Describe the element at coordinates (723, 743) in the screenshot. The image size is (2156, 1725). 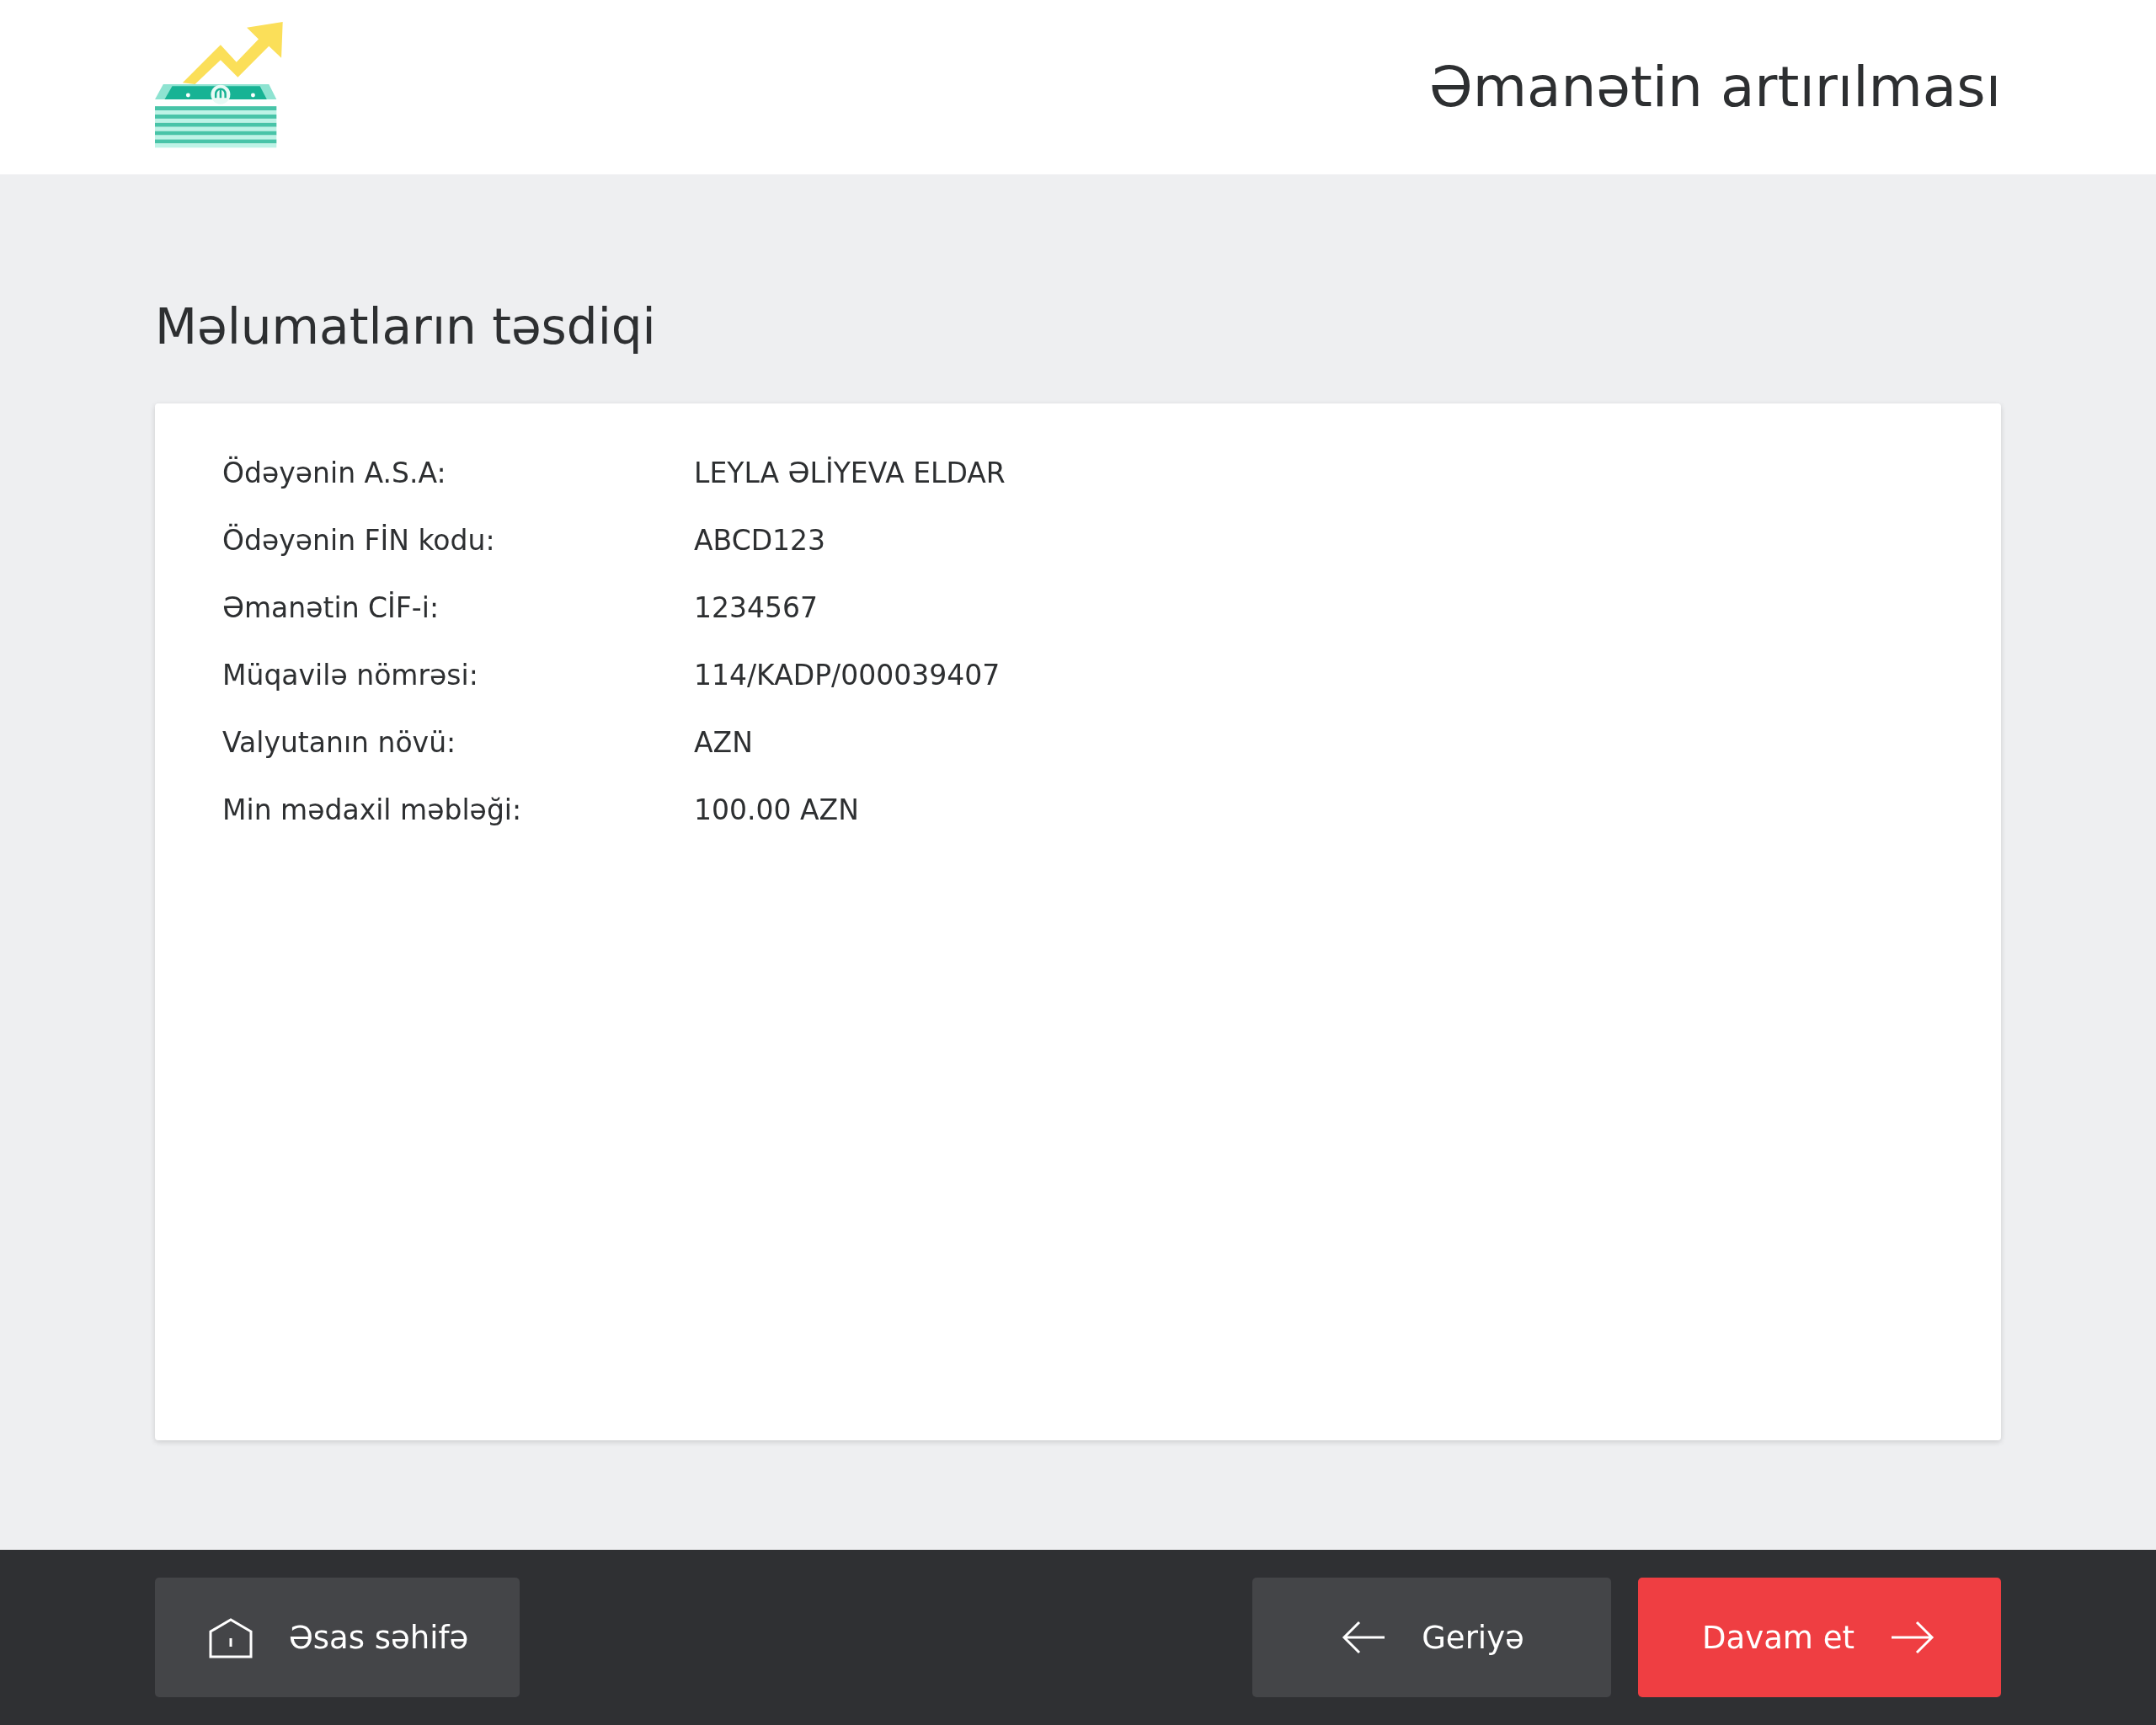
I see `field-value: AZN` at that location.